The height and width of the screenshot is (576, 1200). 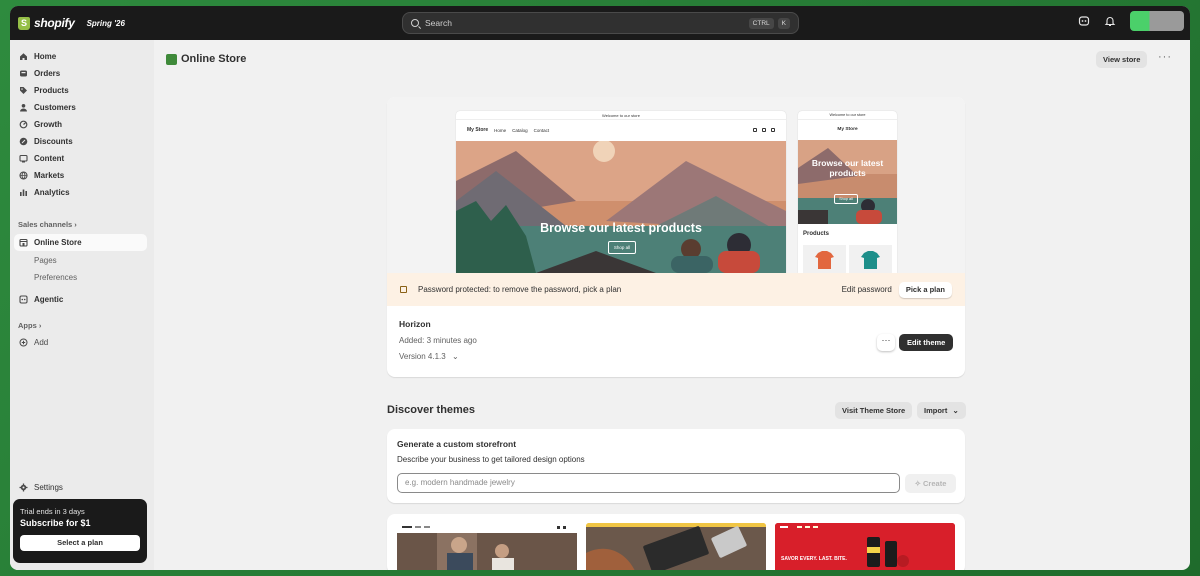 What do you see at coordinates (23, 300) in the screenshot?
I see `agentic-icon` at bounding box center [23, 300].